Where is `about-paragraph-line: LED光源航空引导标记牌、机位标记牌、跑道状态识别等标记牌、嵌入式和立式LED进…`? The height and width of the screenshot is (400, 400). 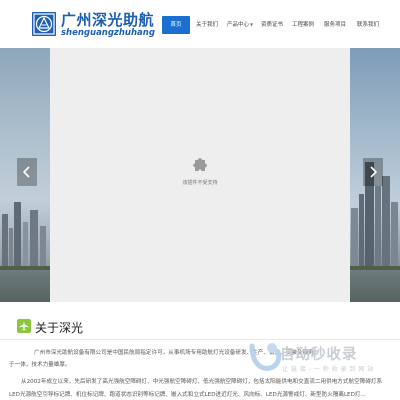
about-paragraph-line: LED光源航空引导标记牌、机位标记牌、跑道状态识别等标记牌、嵌入式和立式LED进… is located at coordinates (187, 395).